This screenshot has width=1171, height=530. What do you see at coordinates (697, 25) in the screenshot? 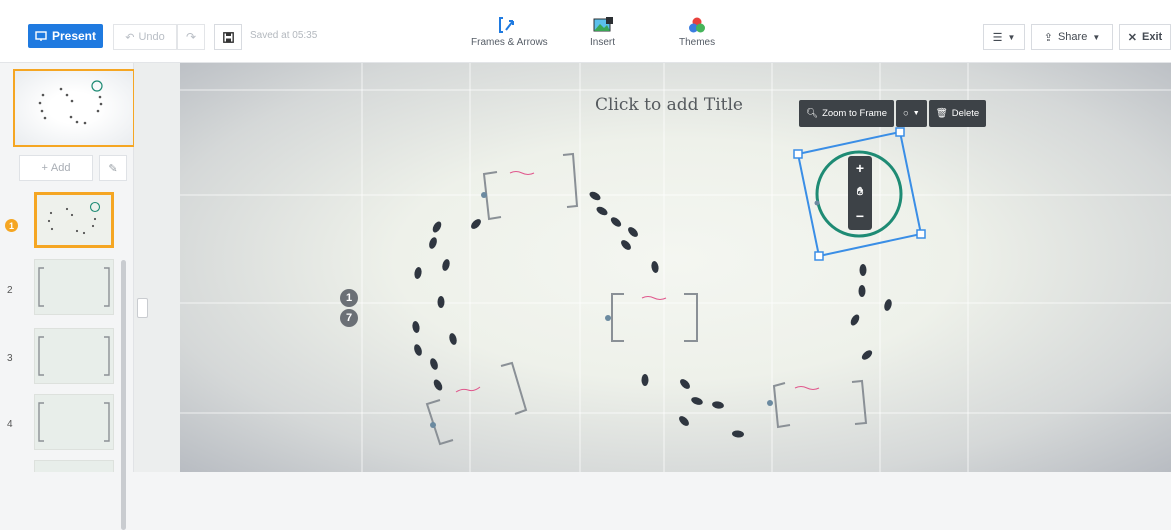
I see `themes-icon` at bounding box center [697, 25].